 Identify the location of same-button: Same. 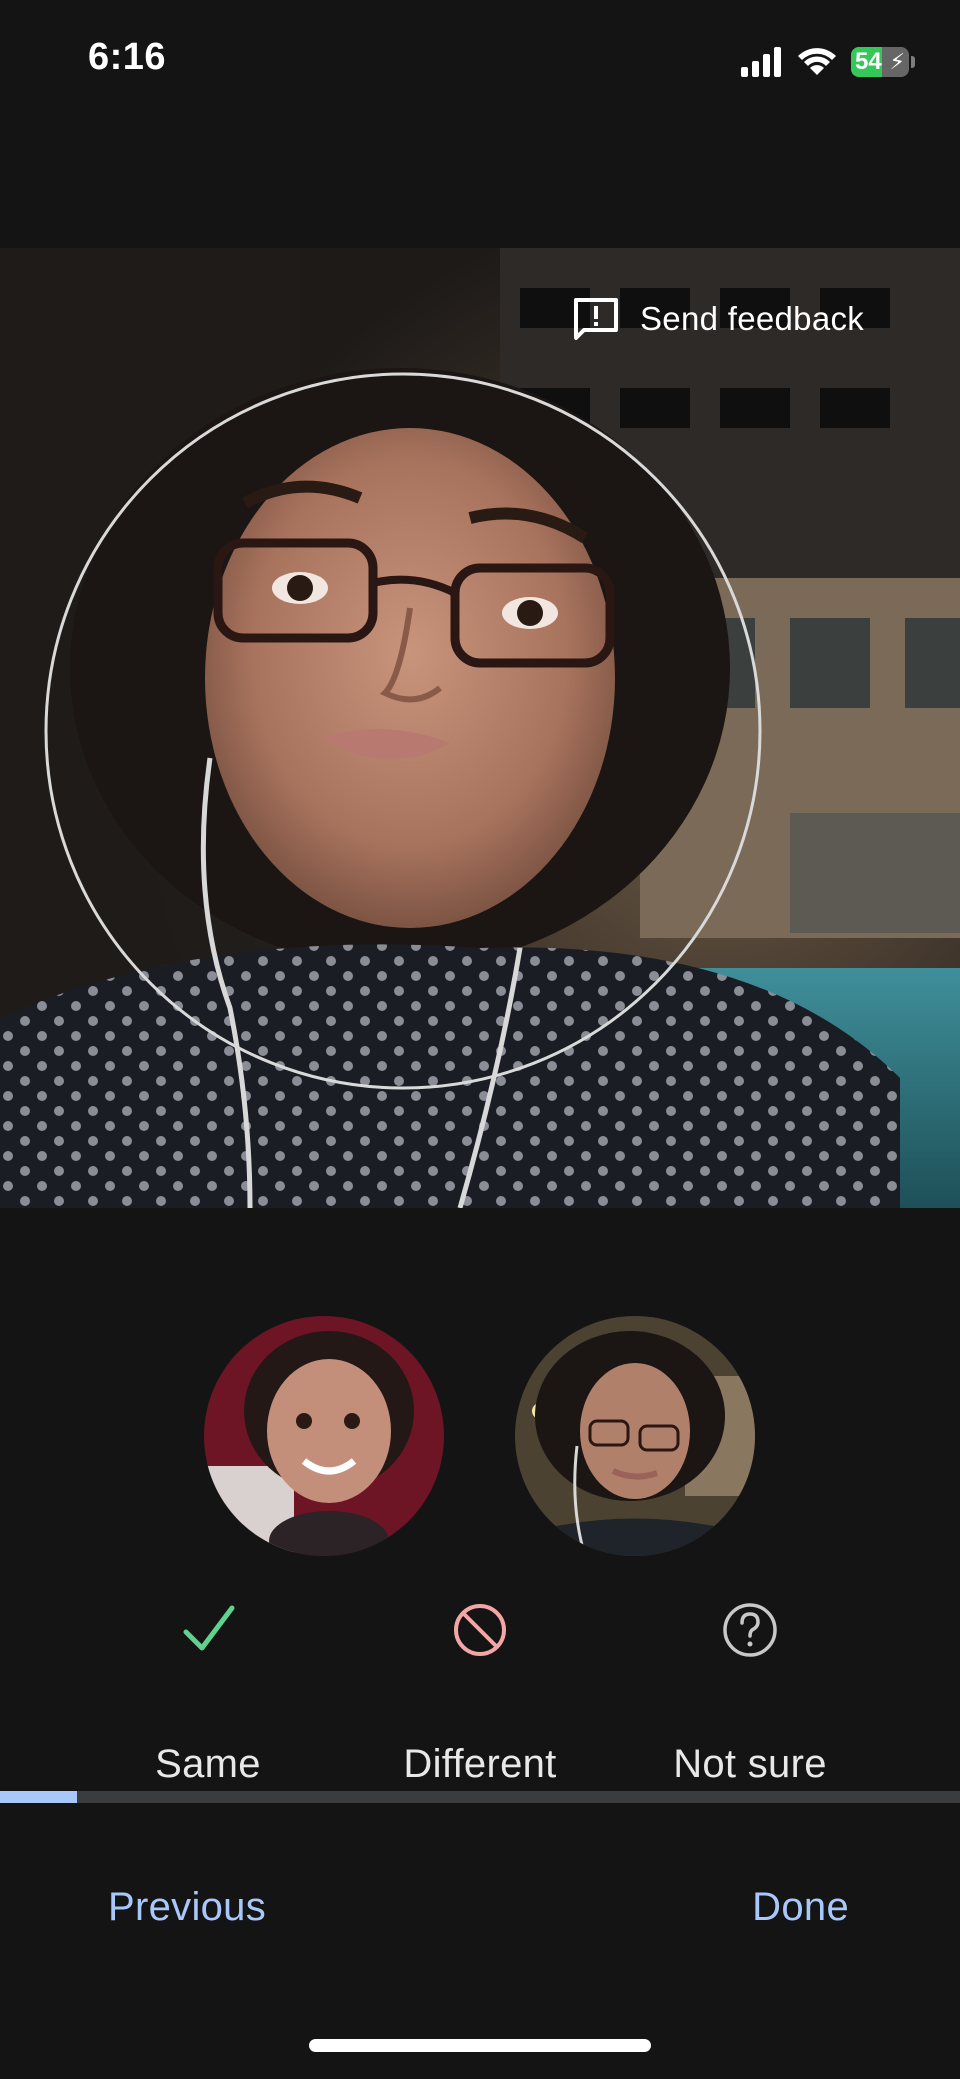
(208, 1690).